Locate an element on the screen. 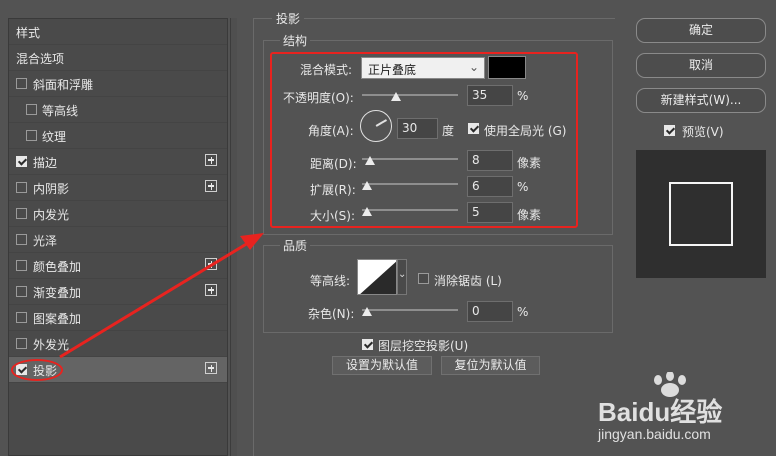  ok-button: 确定 is located at coordinates (701, 30).